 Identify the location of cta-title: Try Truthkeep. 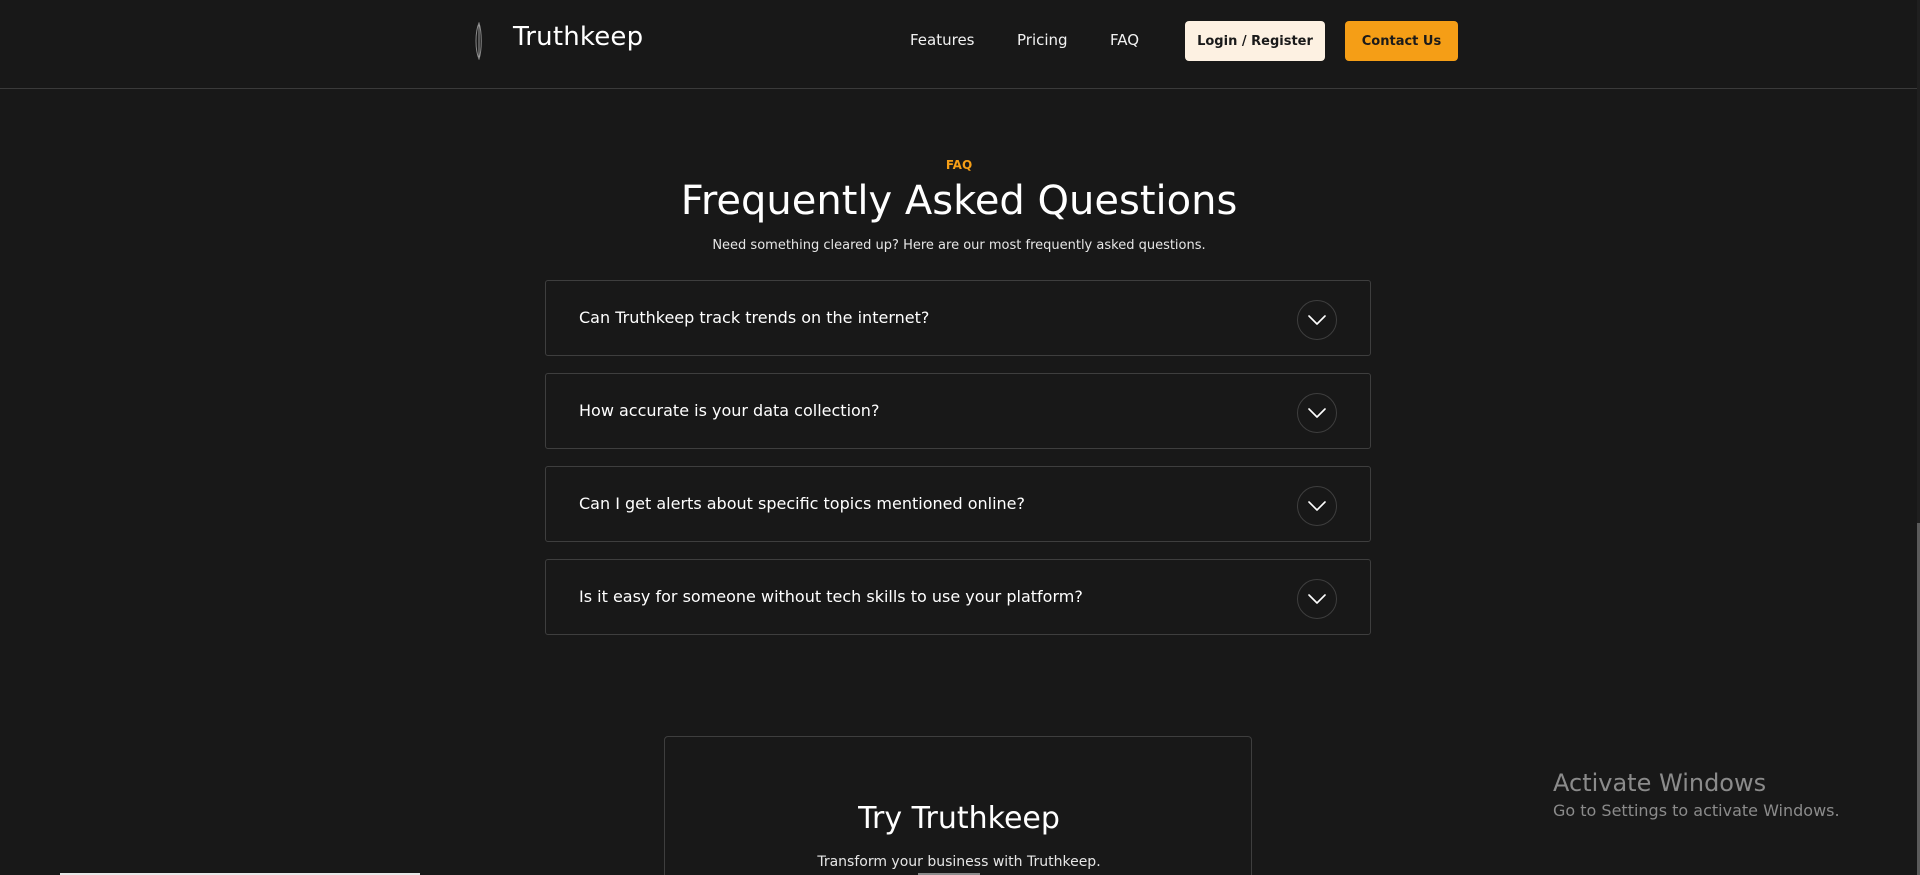
(959, 818).